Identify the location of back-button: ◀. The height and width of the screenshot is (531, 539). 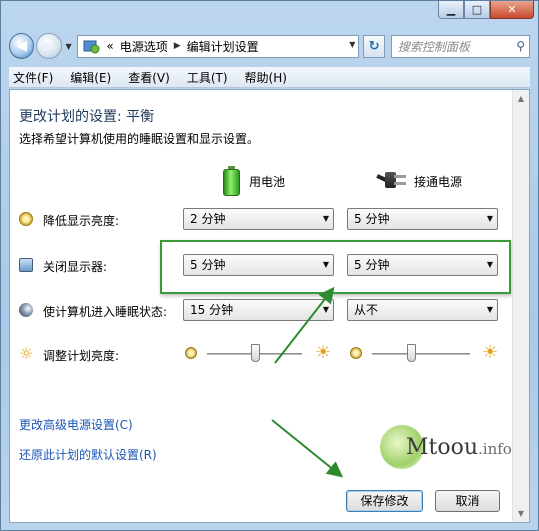
(22, 46).